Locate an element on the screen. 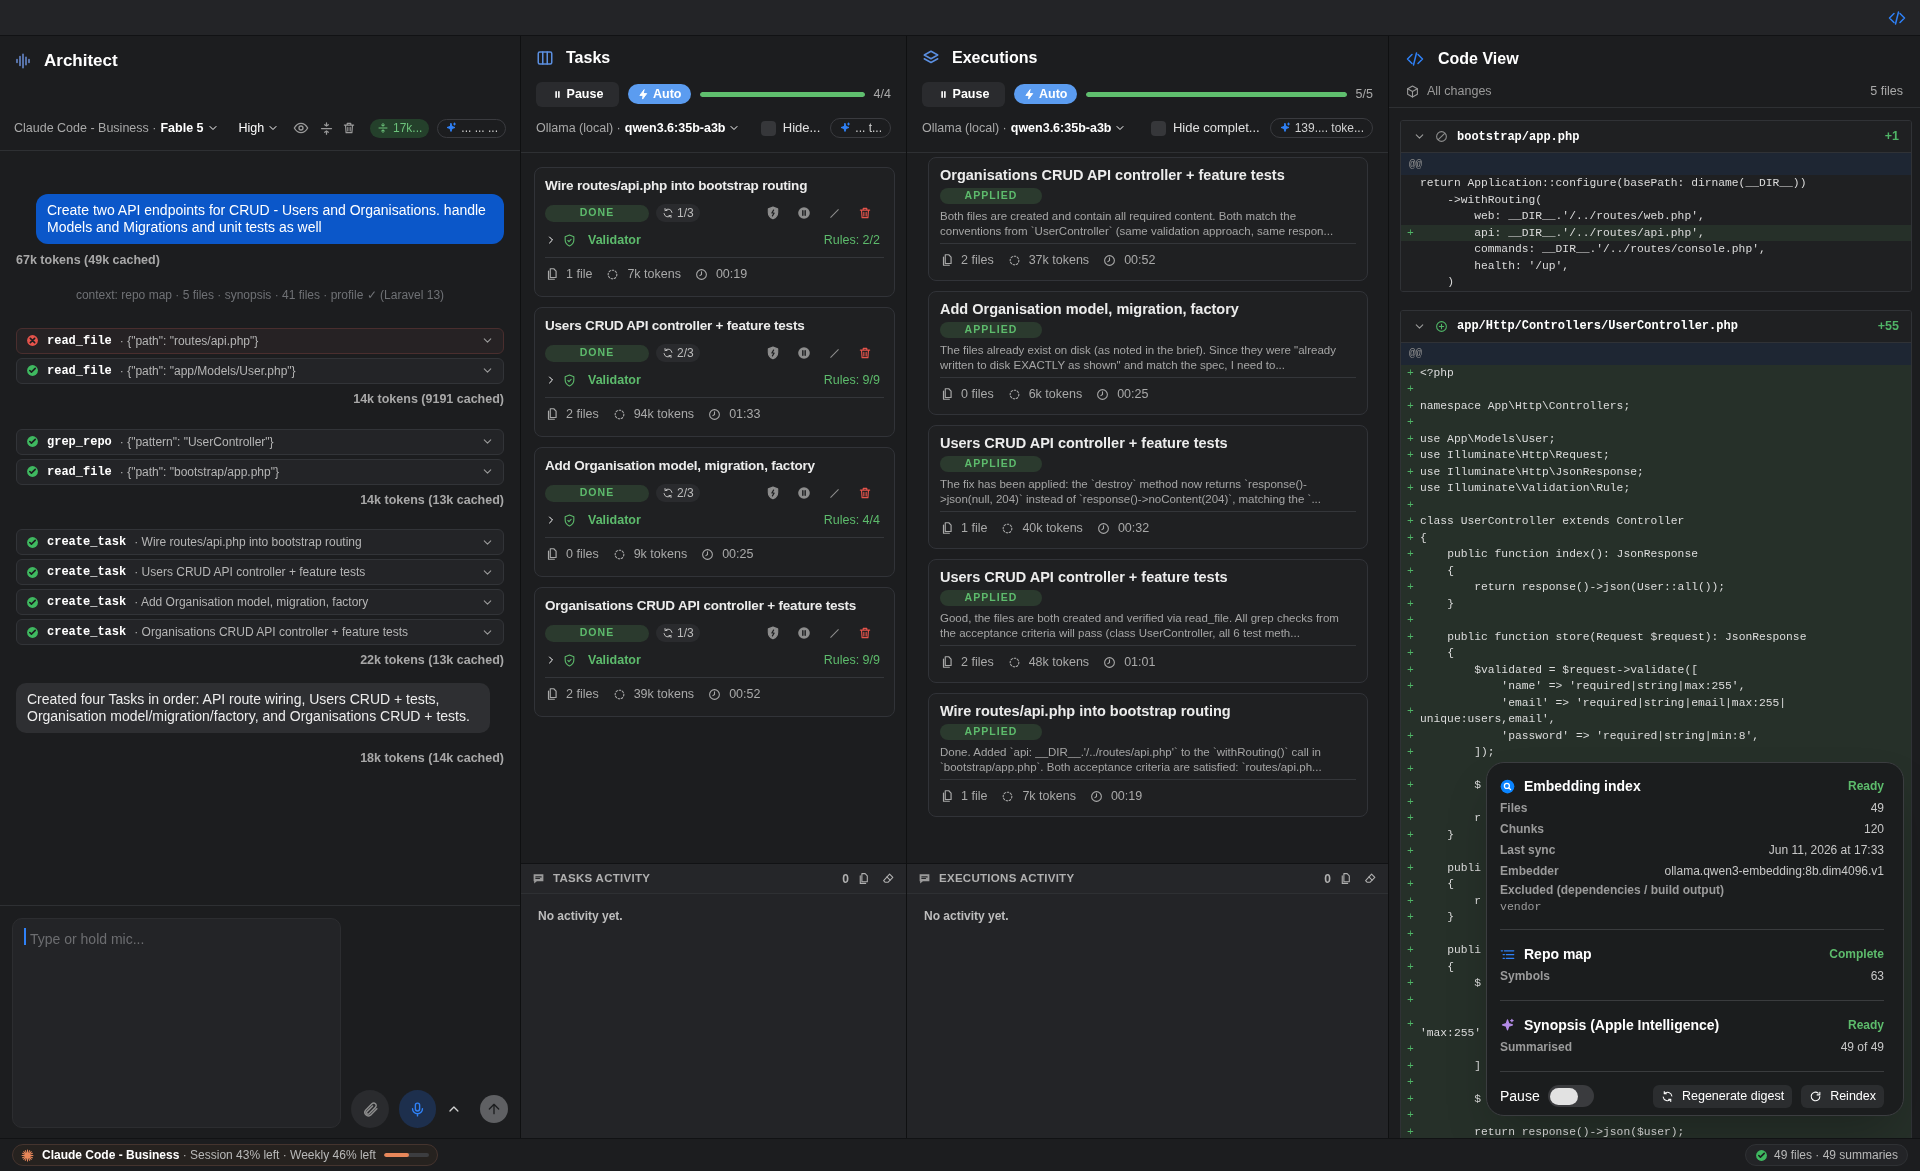  task-card: Users CRUD API controller + feature tests DONE 2/3 Validator Rules: 9/9 2 files 94k tokens 01:33 is located at coordinates (714, 372).